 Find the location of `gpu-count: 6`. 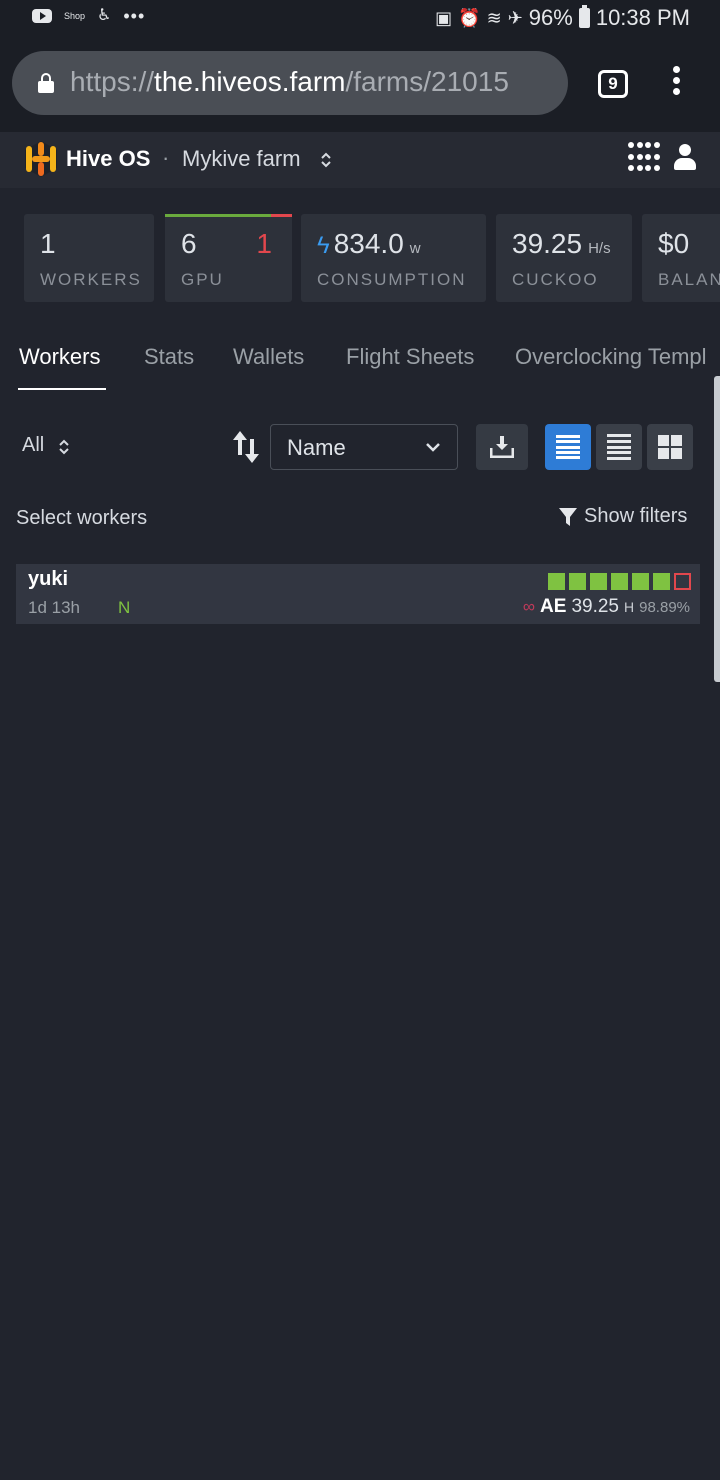

gpu-count: 6 is located at coordinates (189, 243).